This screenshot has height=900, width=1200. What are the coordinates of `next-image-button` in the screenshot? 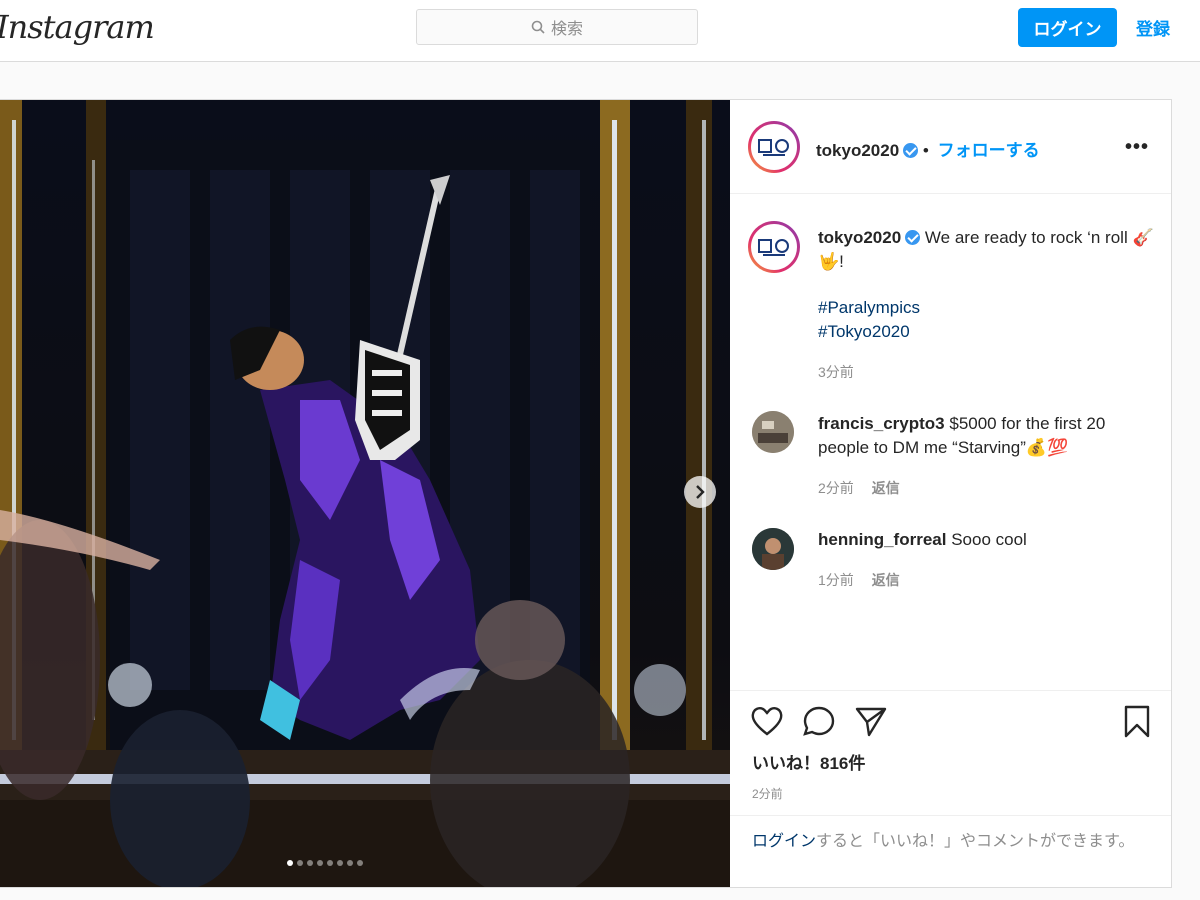 It's located at (700, 492).